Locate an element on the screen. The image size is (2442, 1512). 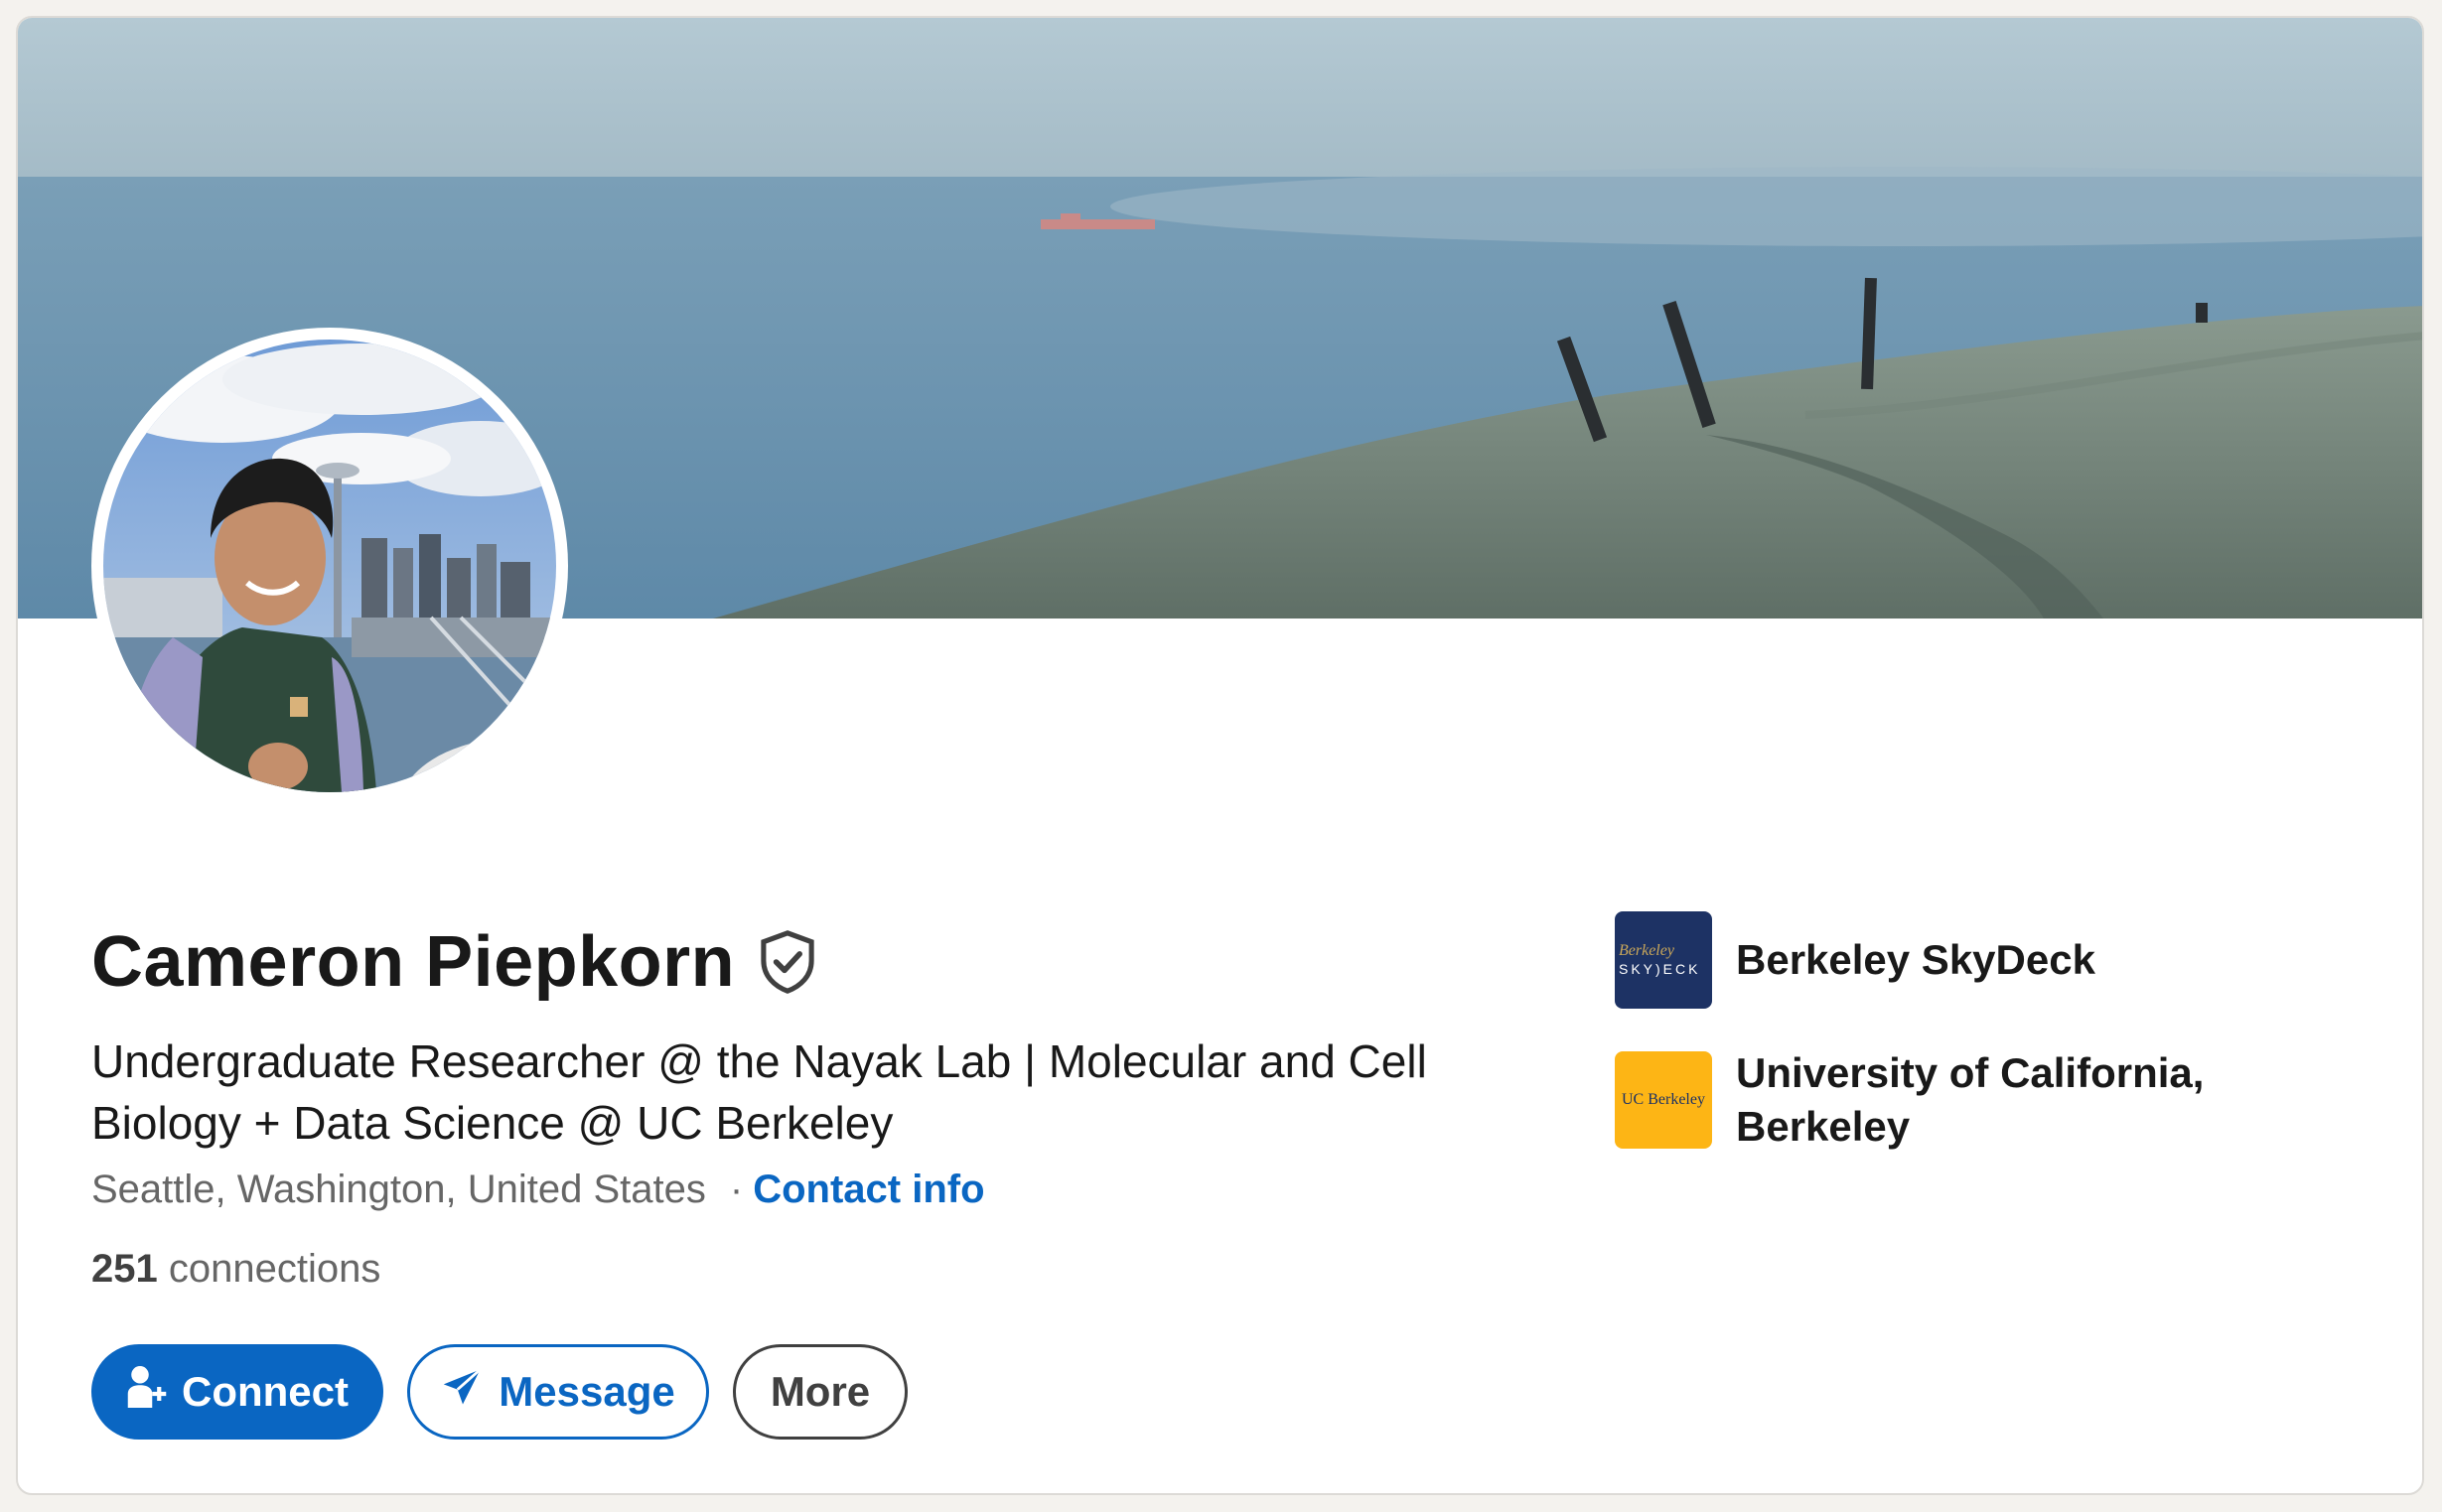
profile-actions: Connect Message More is located at coordinates (500, 1392).